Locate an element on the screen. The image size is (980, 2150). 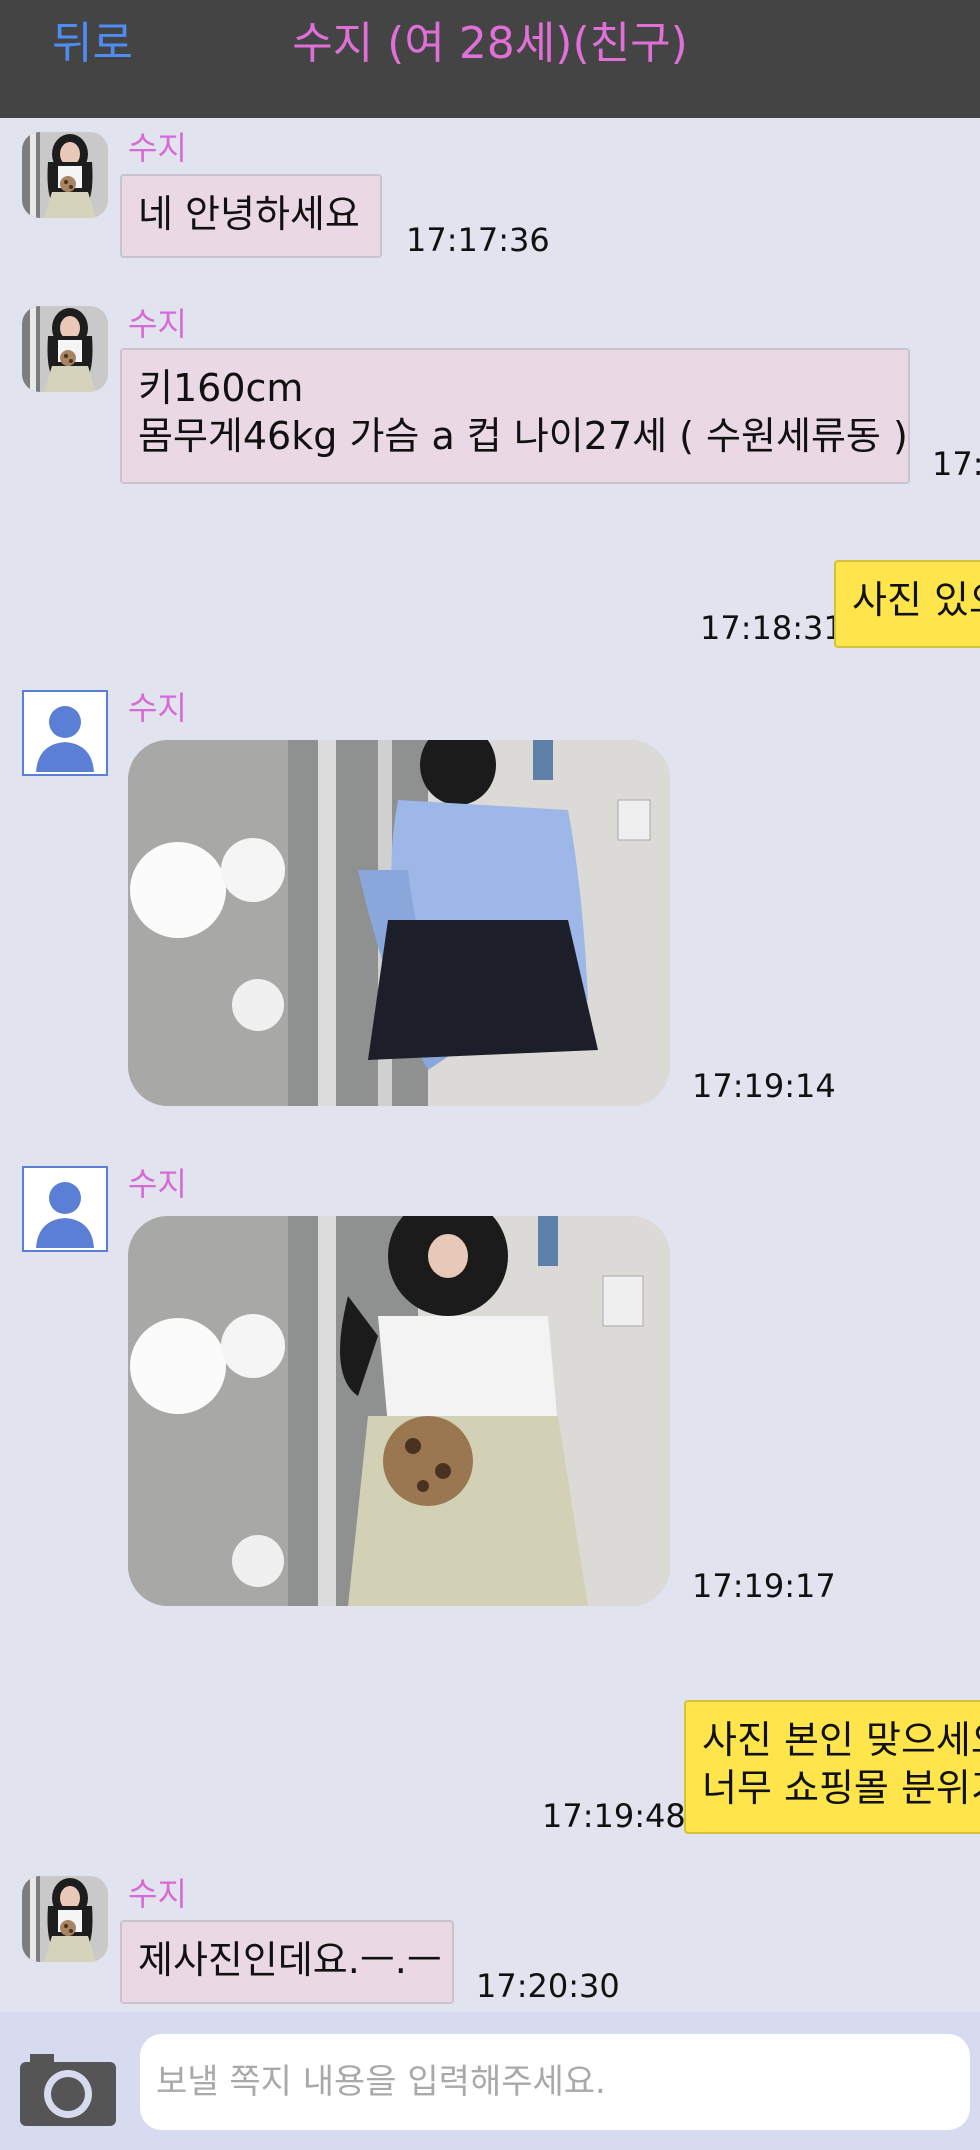
message-time: 17:19:48 is located at coordinates (614, 1816).